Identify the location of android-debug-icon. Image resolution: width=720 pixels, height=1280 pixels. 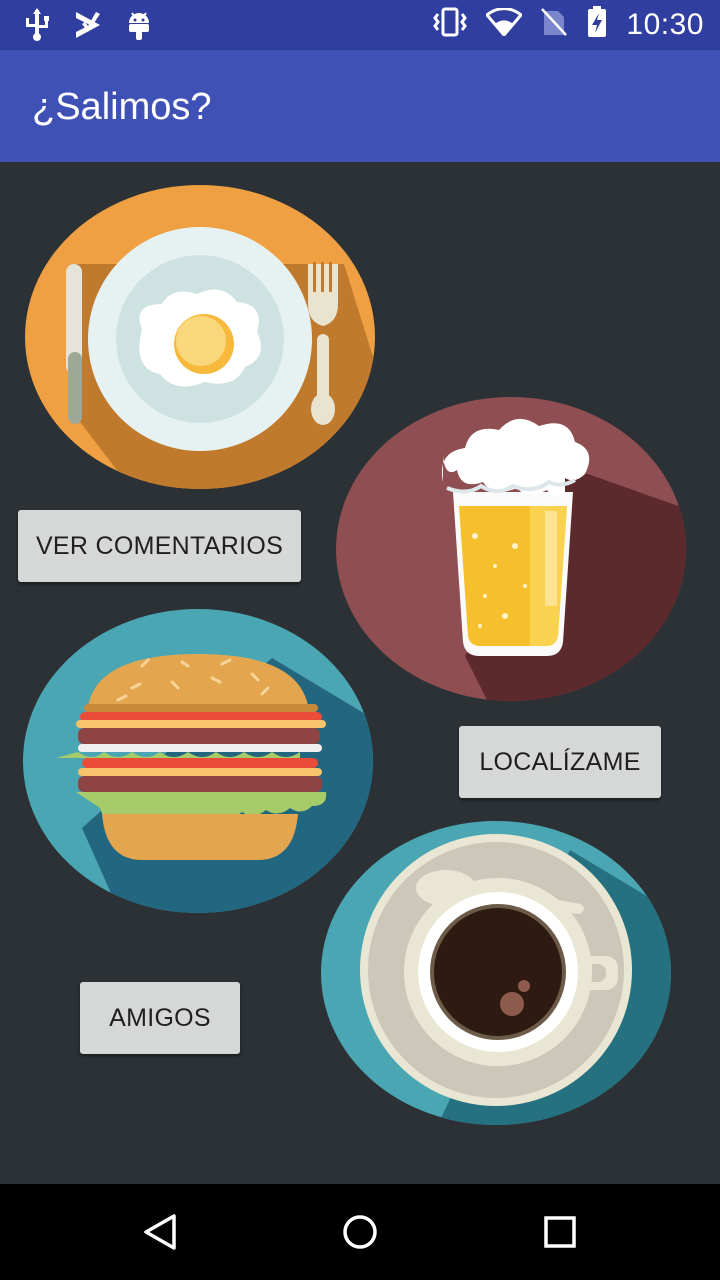
(139, 27).